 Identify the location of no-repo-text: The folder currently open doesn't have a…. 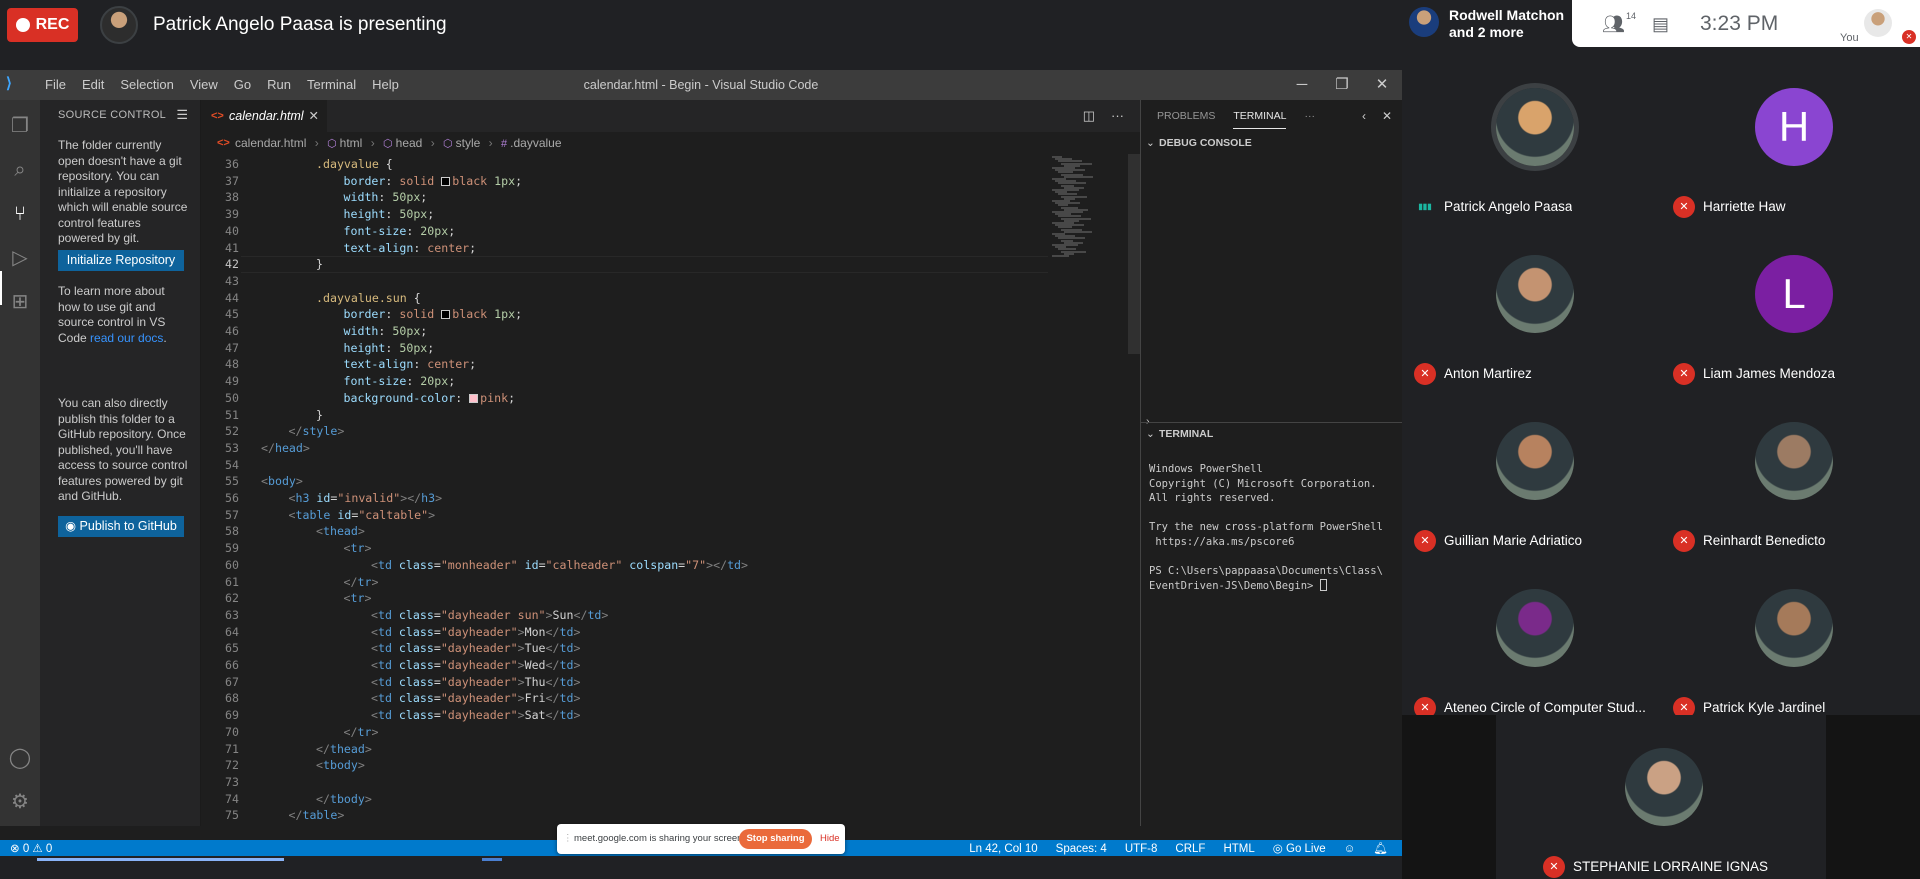
(123, 191).